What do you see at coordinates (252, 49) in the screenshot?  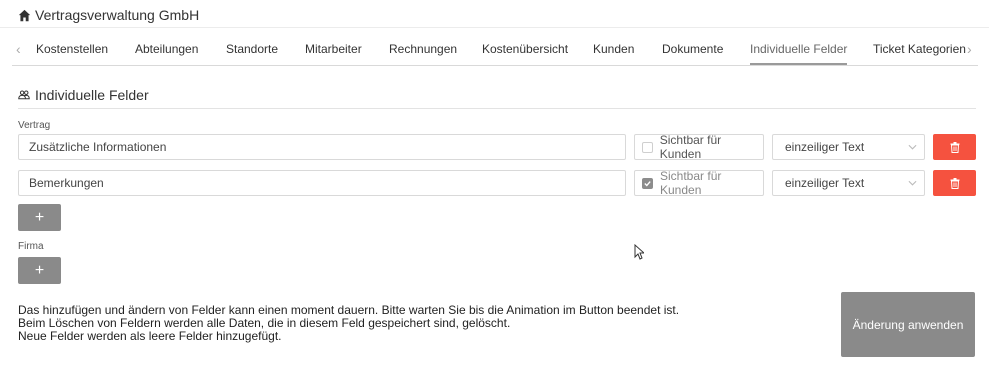 I see `tab-standorte: Standorte` at bounding box center [252, 49].